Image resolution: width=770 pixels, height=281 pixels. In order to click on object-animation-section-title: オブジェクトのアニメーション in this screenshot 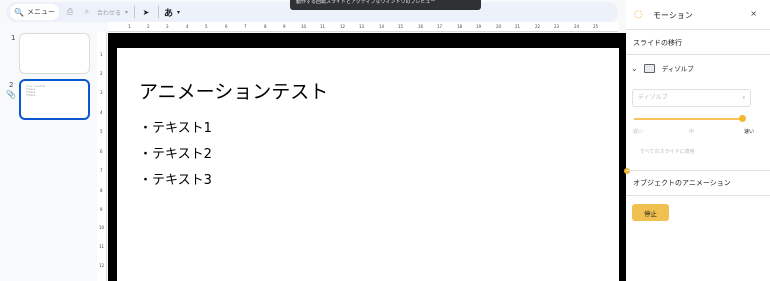, I will do `click(682, 183)`.